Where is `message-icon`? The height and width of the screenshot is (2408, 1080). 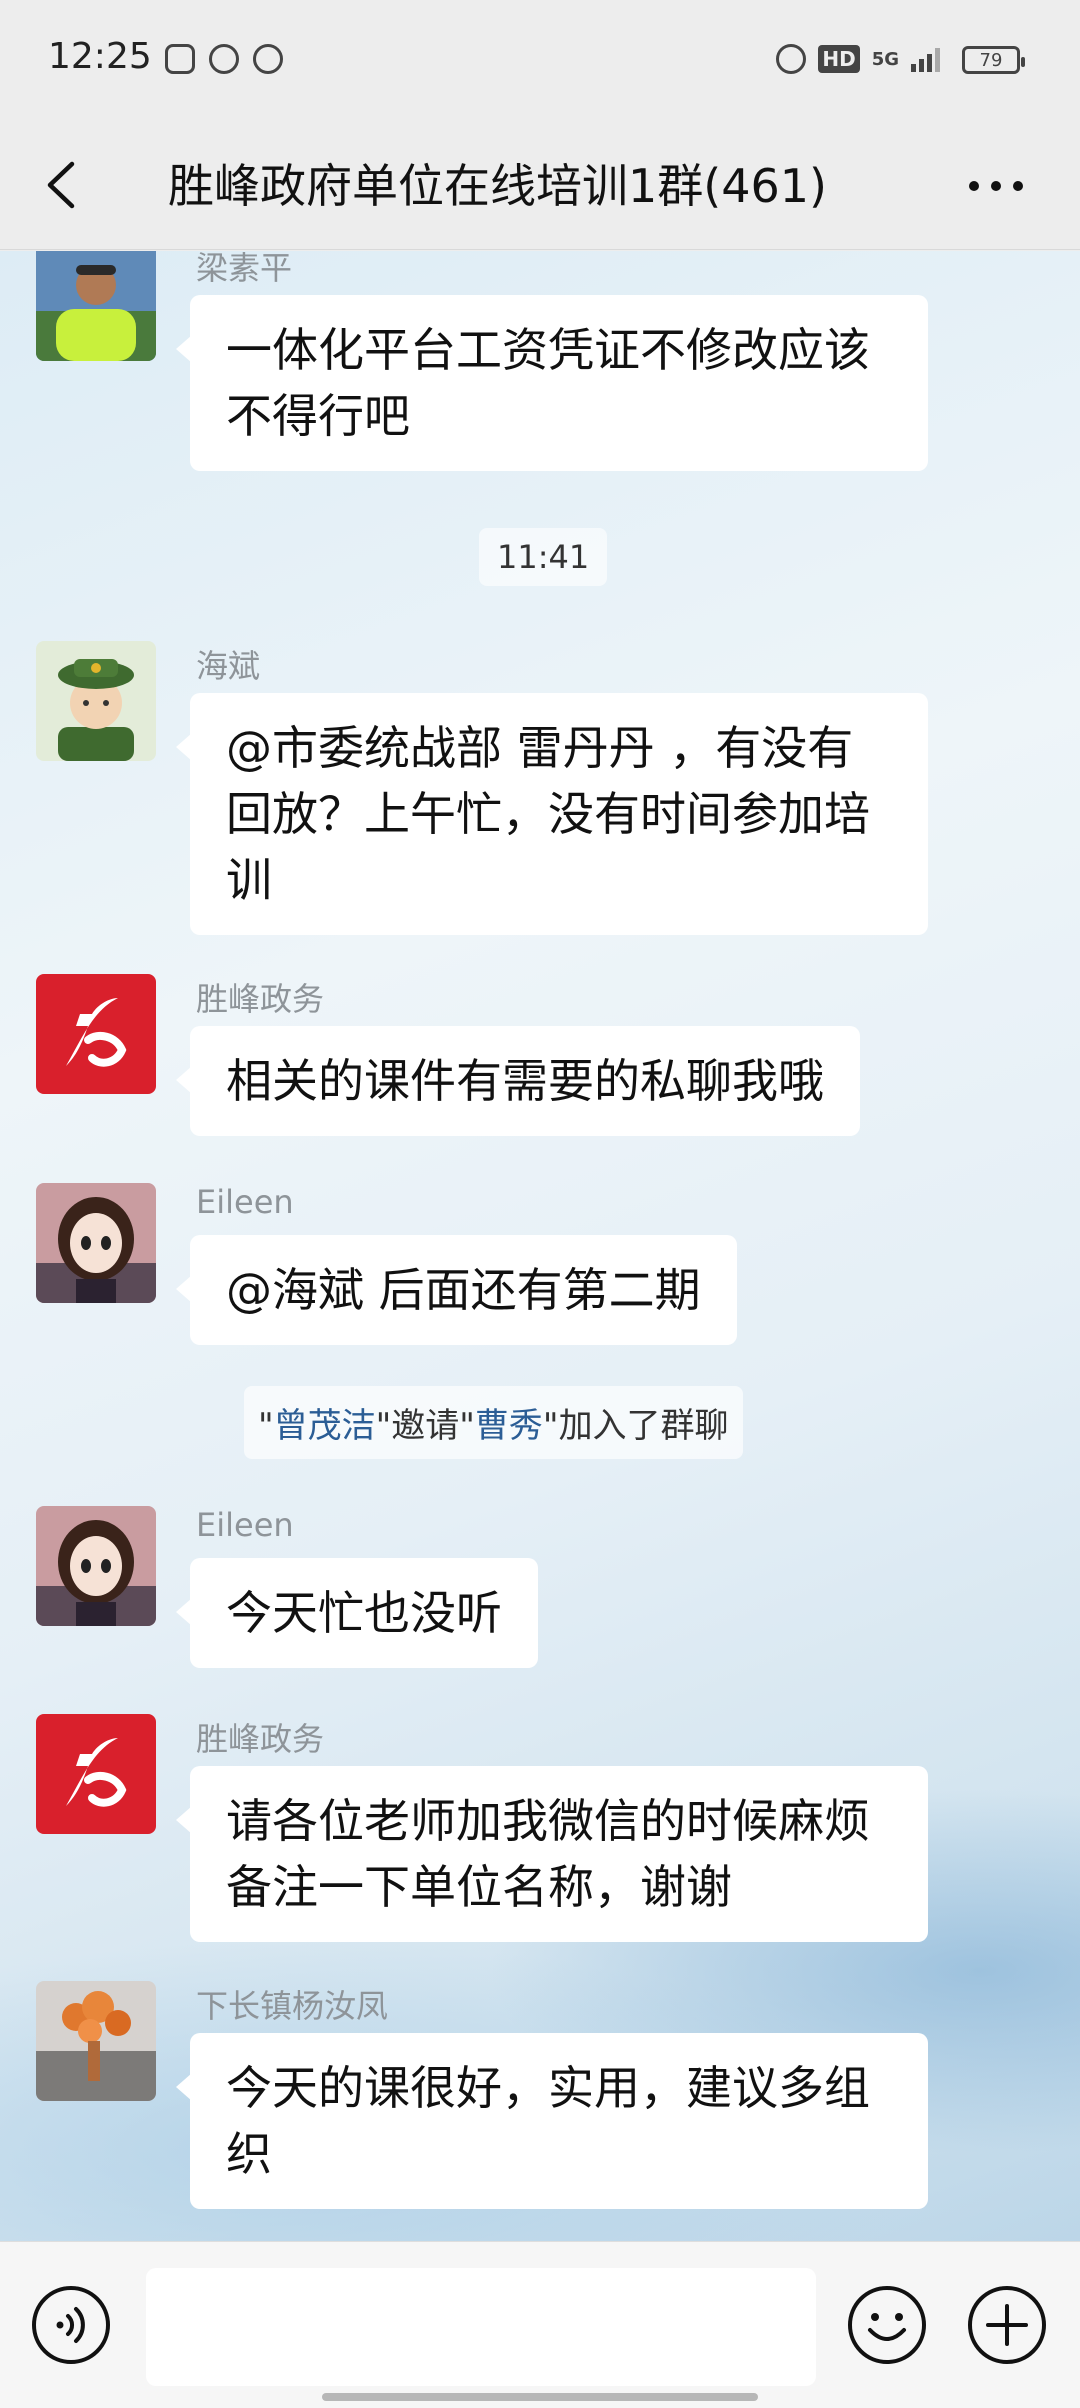
message-icon is located at coordinates (224, 59).